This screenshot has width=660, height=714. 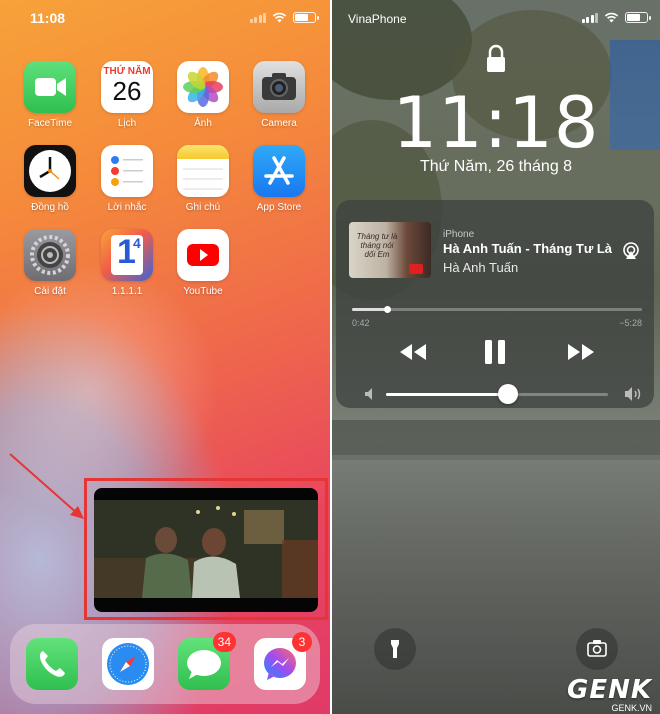 What do you see at coordinates (416, 269) in the screenshot?
I see `youtube-icon` at bounding box center [416, 269].